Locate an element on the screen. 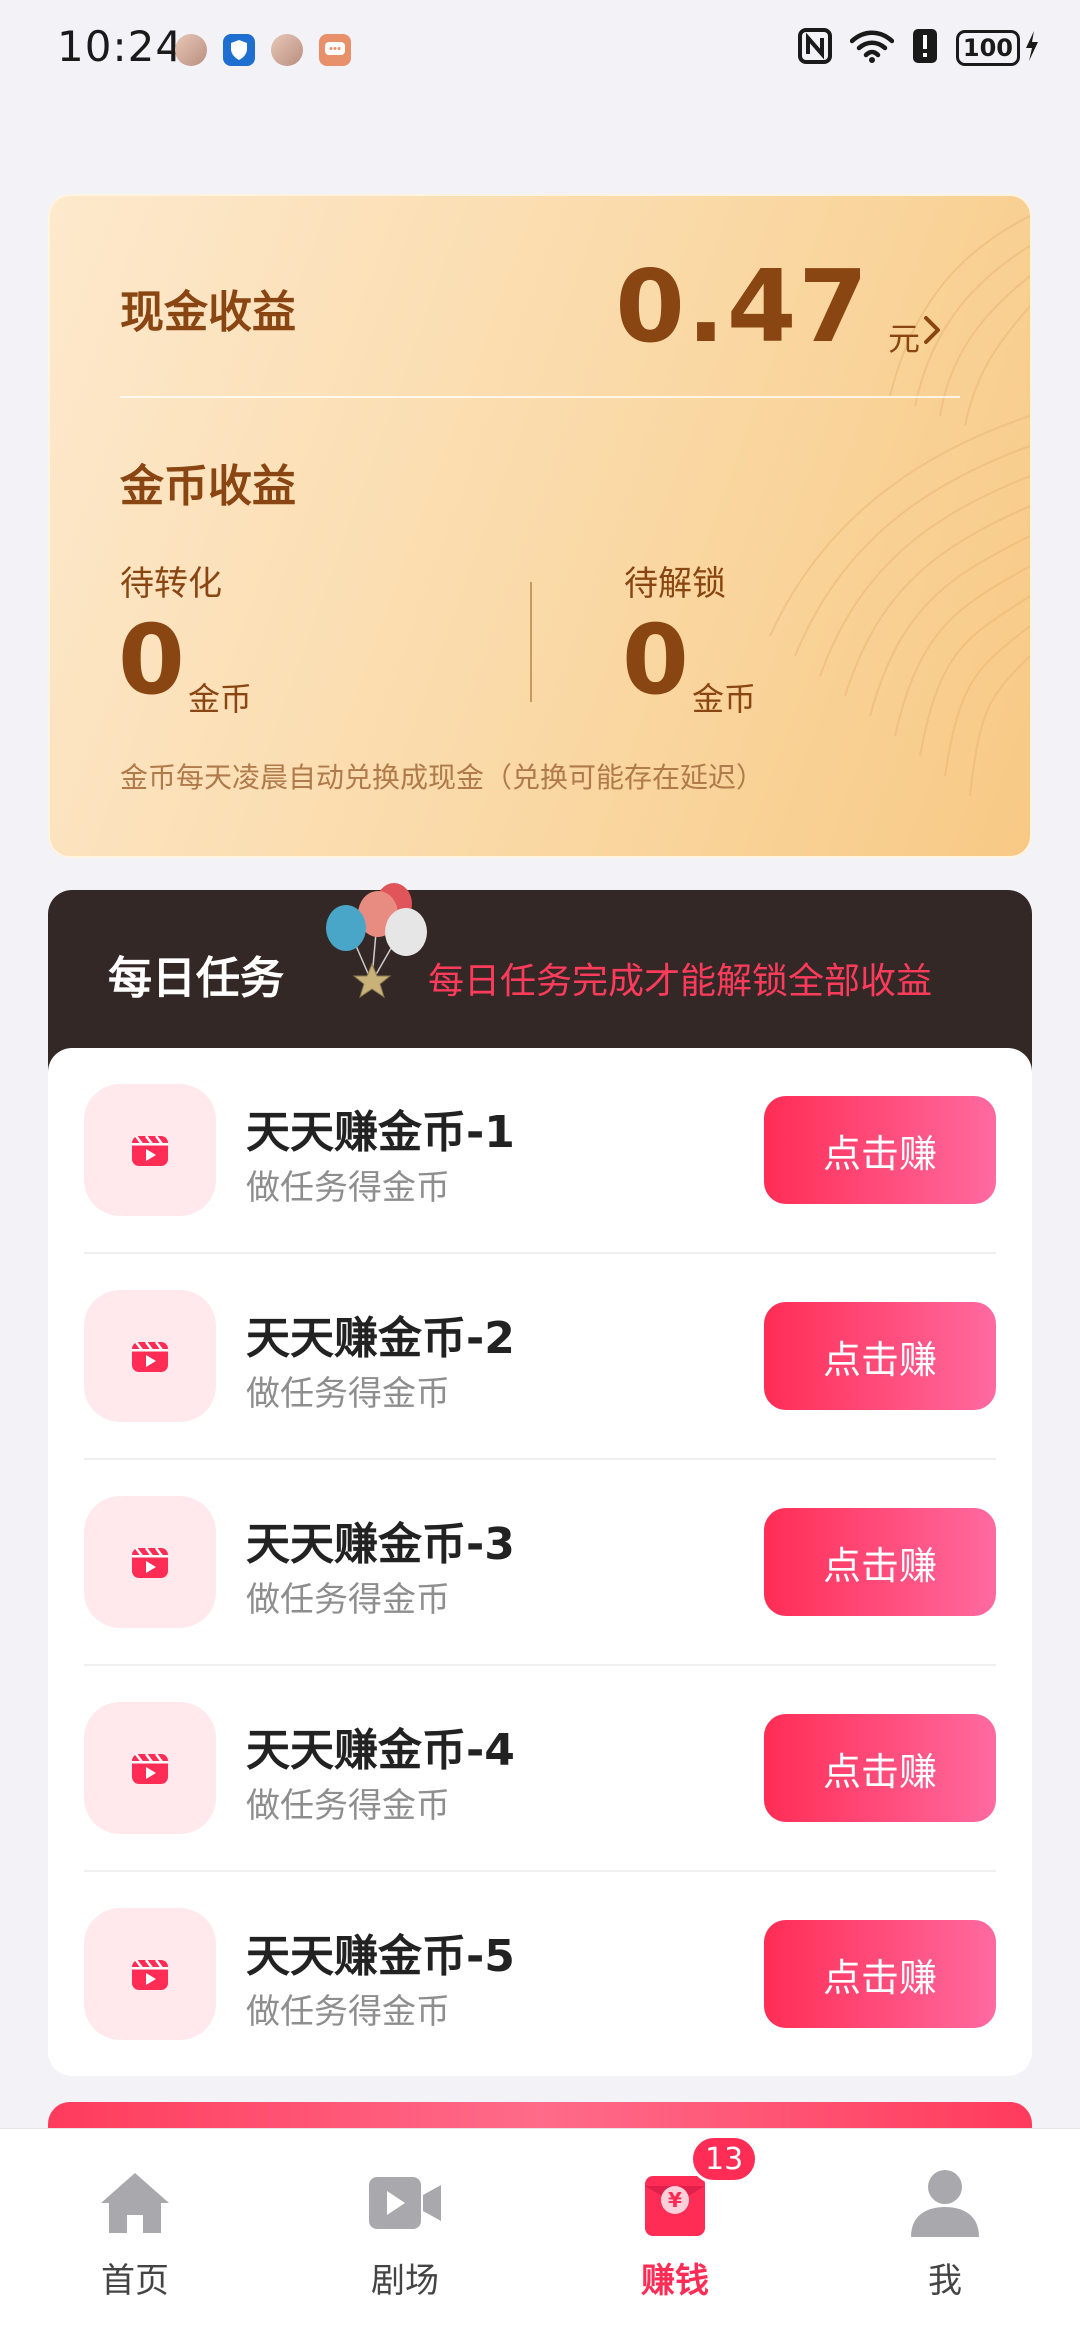 This screenshot has width=1080, height=2340. alert-icon is located at coordinates (925, 48).